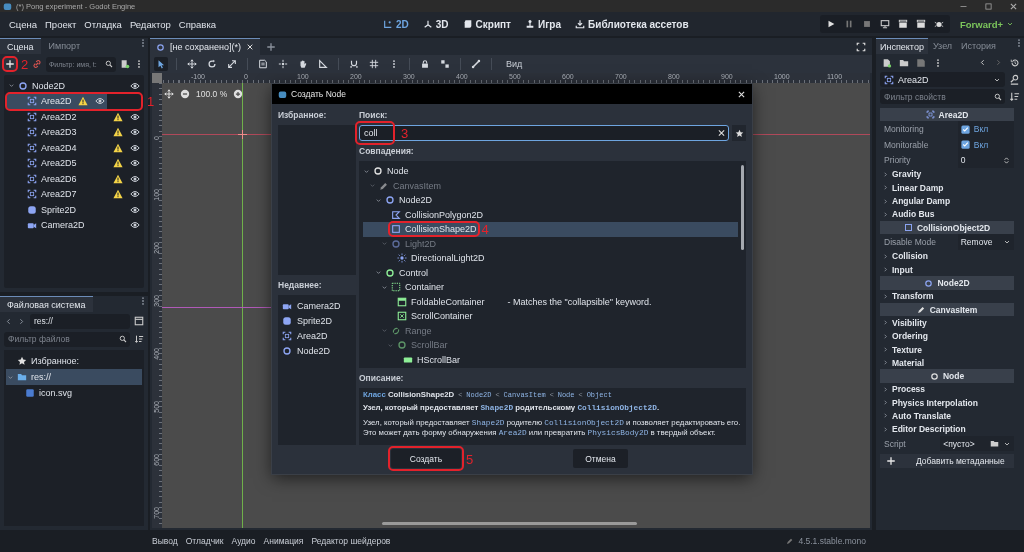 The width and height of the screenshot is (1024, 552). Describe the element at coordinates (23, 24) in the screenshot. I see `menu-item: Сцена` at that location.